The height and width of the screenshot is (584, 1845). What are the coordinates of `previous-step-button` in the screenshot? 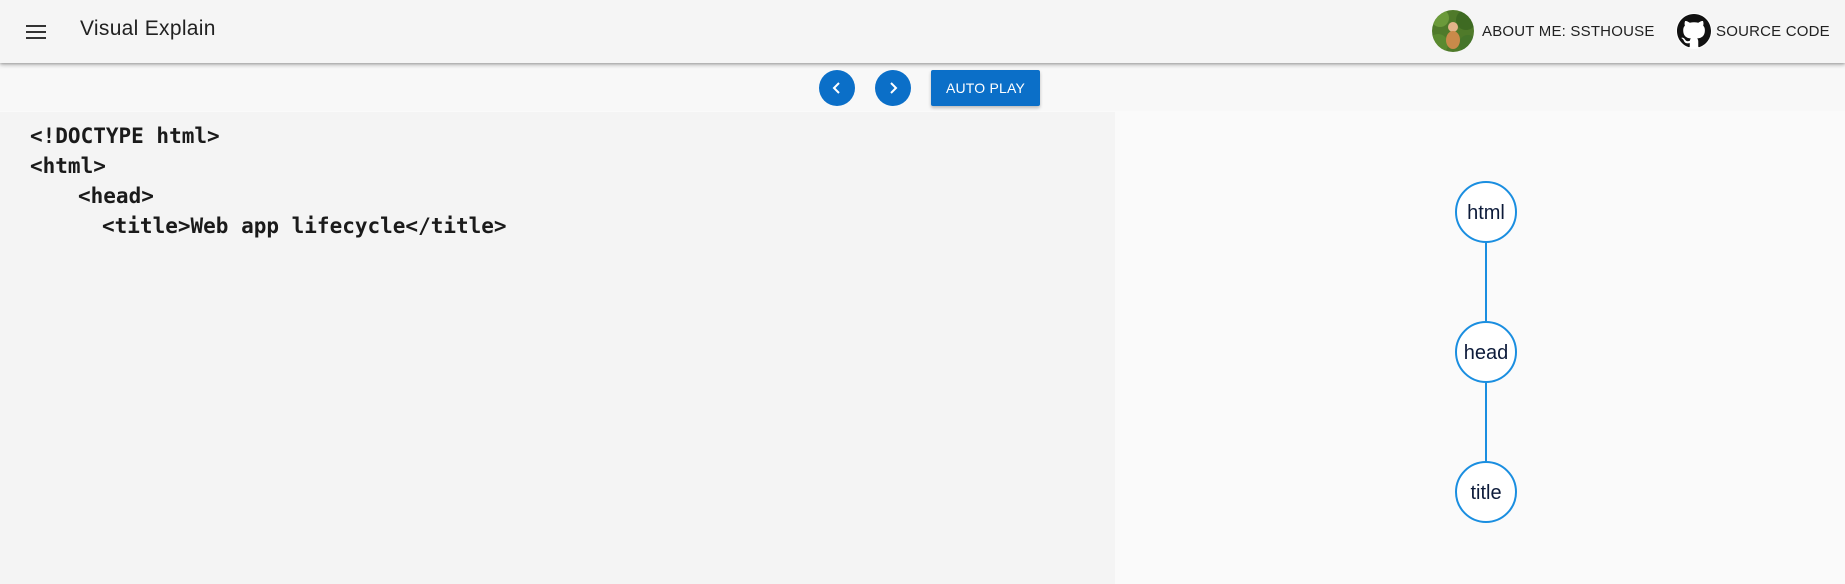 It's located at (837, 88).